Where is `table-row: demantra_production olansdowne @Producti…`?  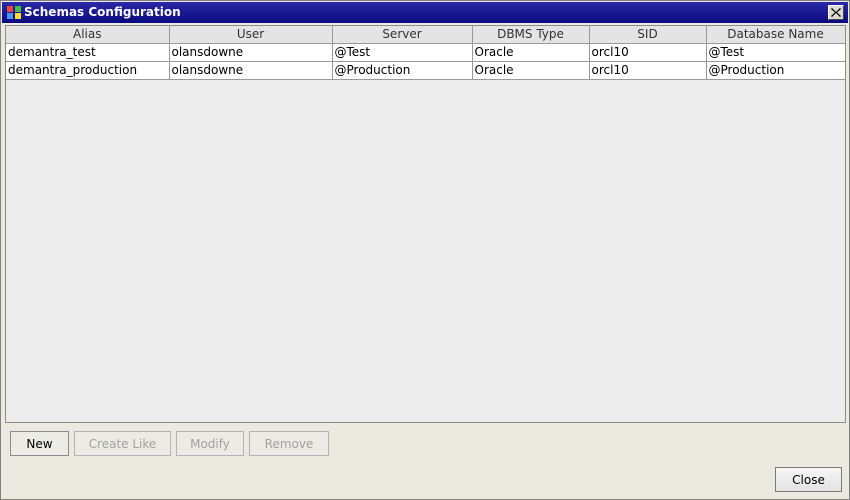
table-row: demantra_production olansdowne @Producti… is located at coordinates (425, 70).